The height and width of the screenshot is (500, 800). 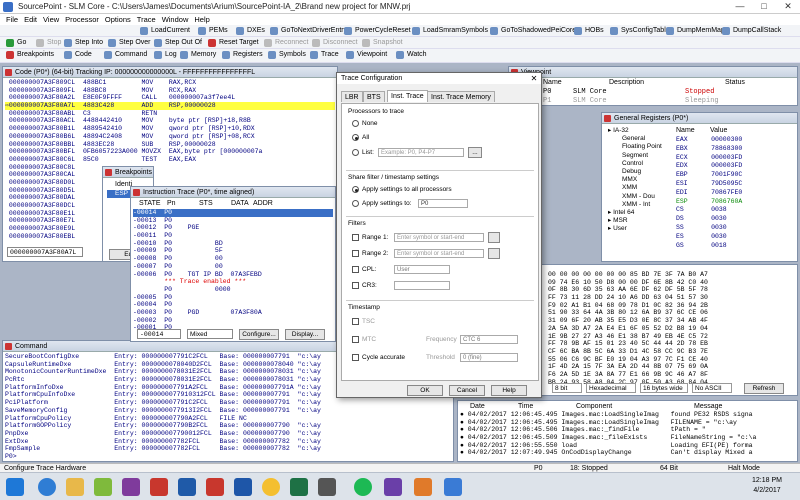 What do you see at coordinates (170, 114) in the screenshot?
I see `code-row: 000000007A3F80ABL C3 RETN` at bounding box center [170, 114].